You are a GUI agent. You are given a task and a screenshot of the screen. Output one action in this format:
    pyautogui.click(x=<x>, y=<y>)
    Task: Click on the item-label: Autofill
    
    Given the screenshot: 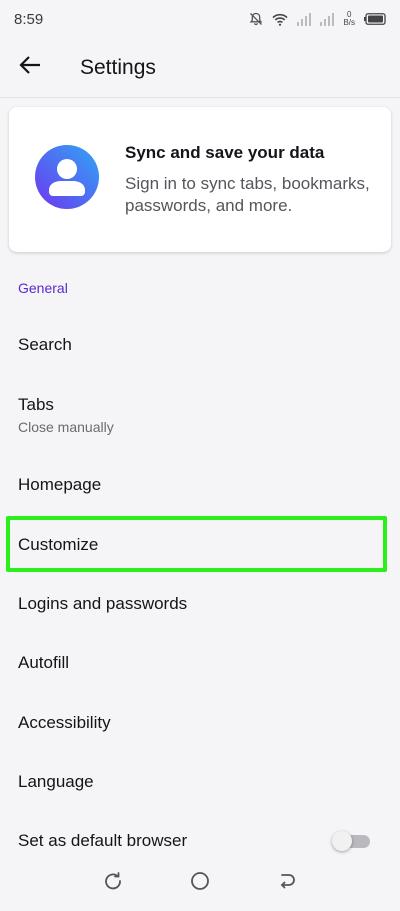 What is the action you would take?
    pyautogui.click(x=44, y=662)
    